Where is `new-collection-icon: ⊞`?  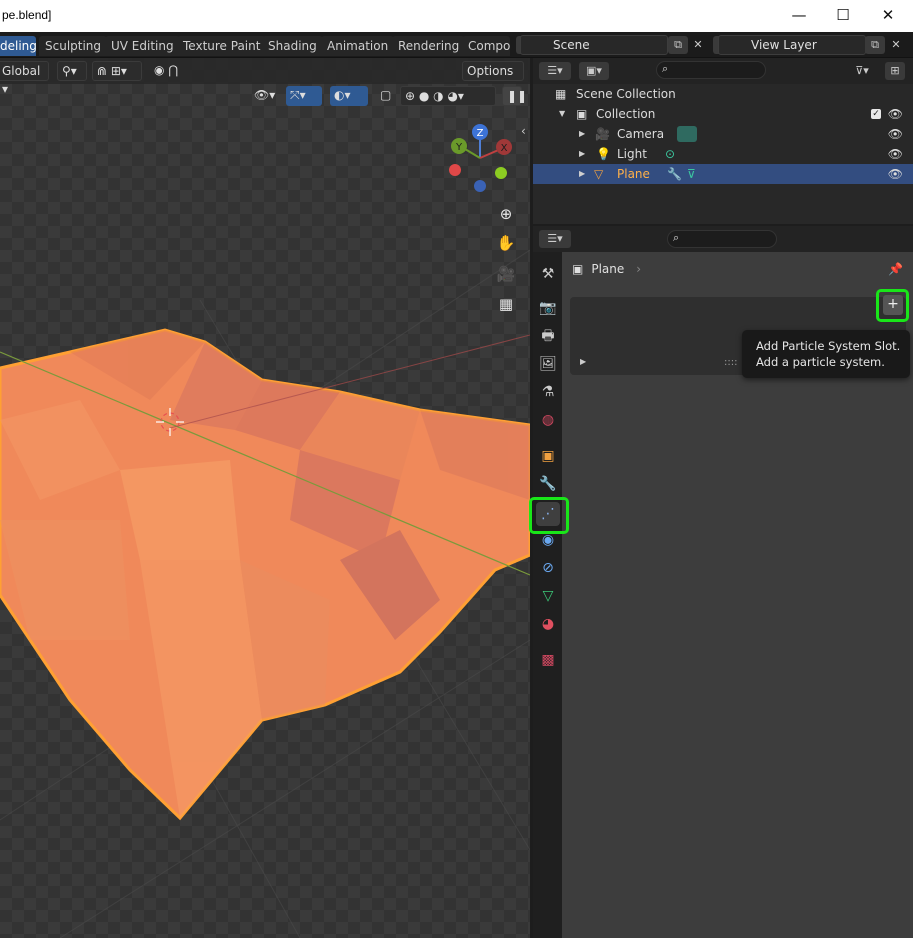 new-collection-icon: ⊞ is located at coordinates (895, 71).